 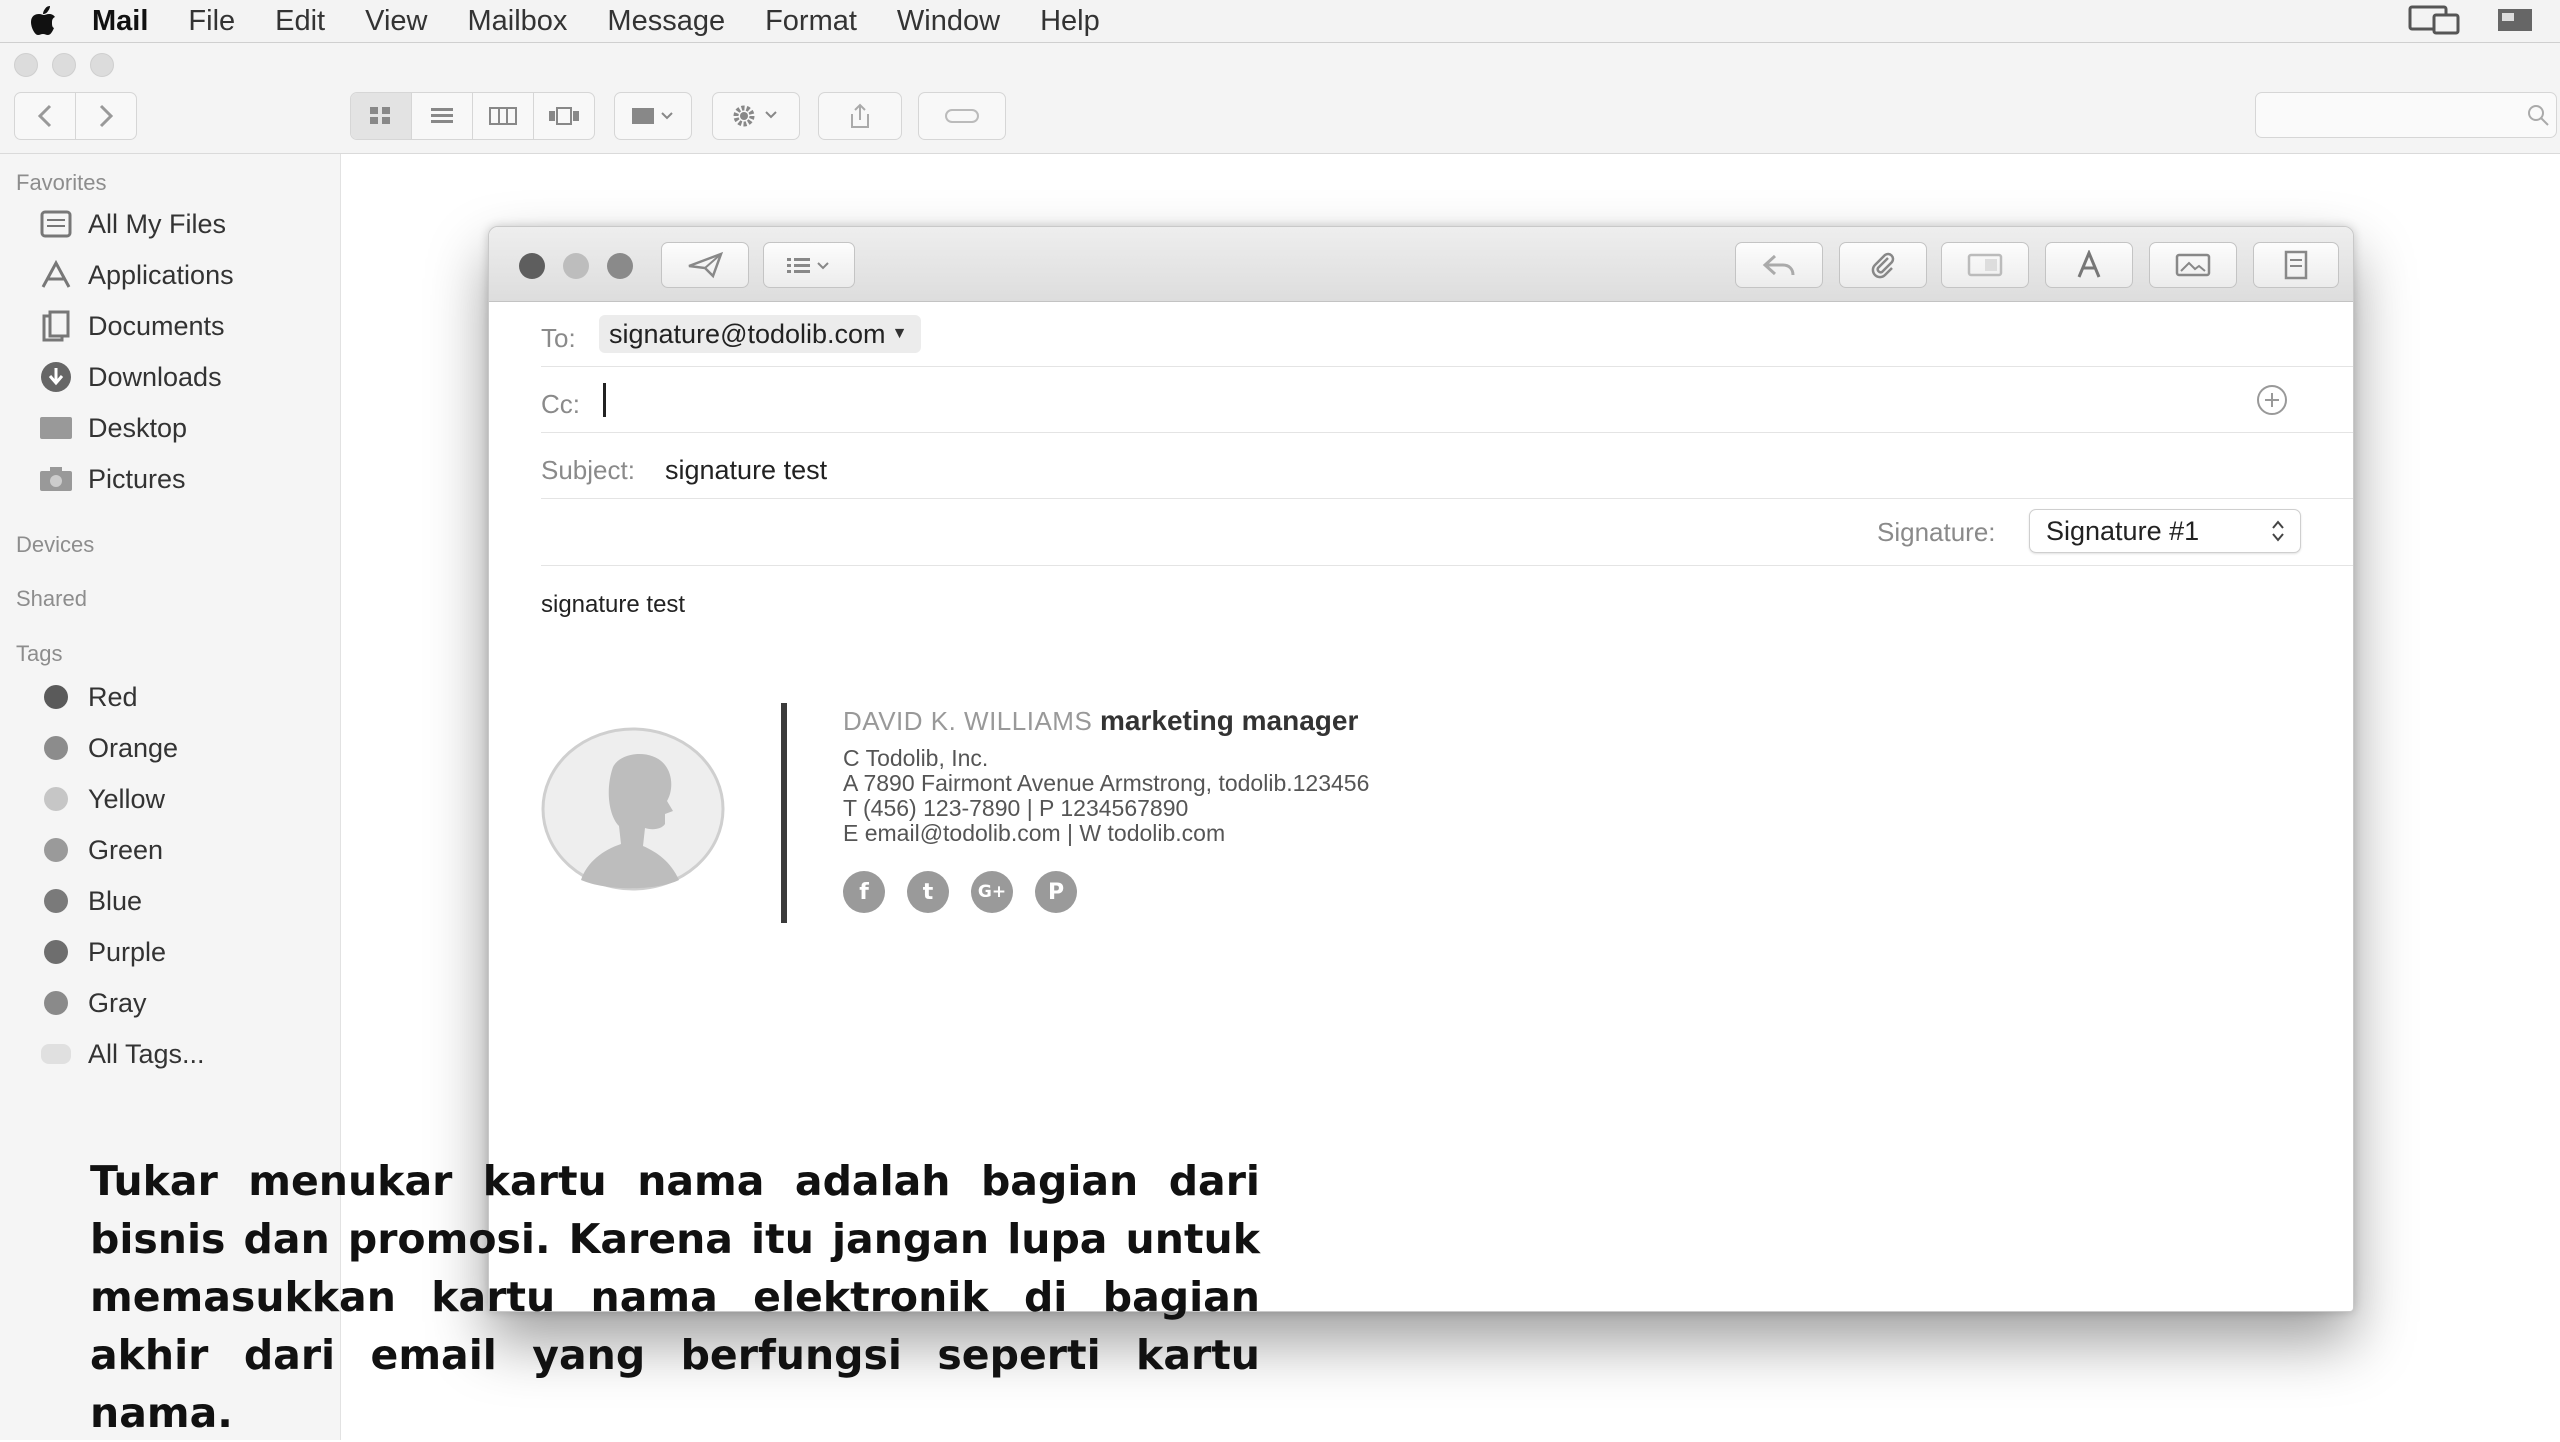 What do you see at coordinates (56, 901) in the screenshot?
I see `tag-blue-dot-icon` at bounding box center [56, 901].